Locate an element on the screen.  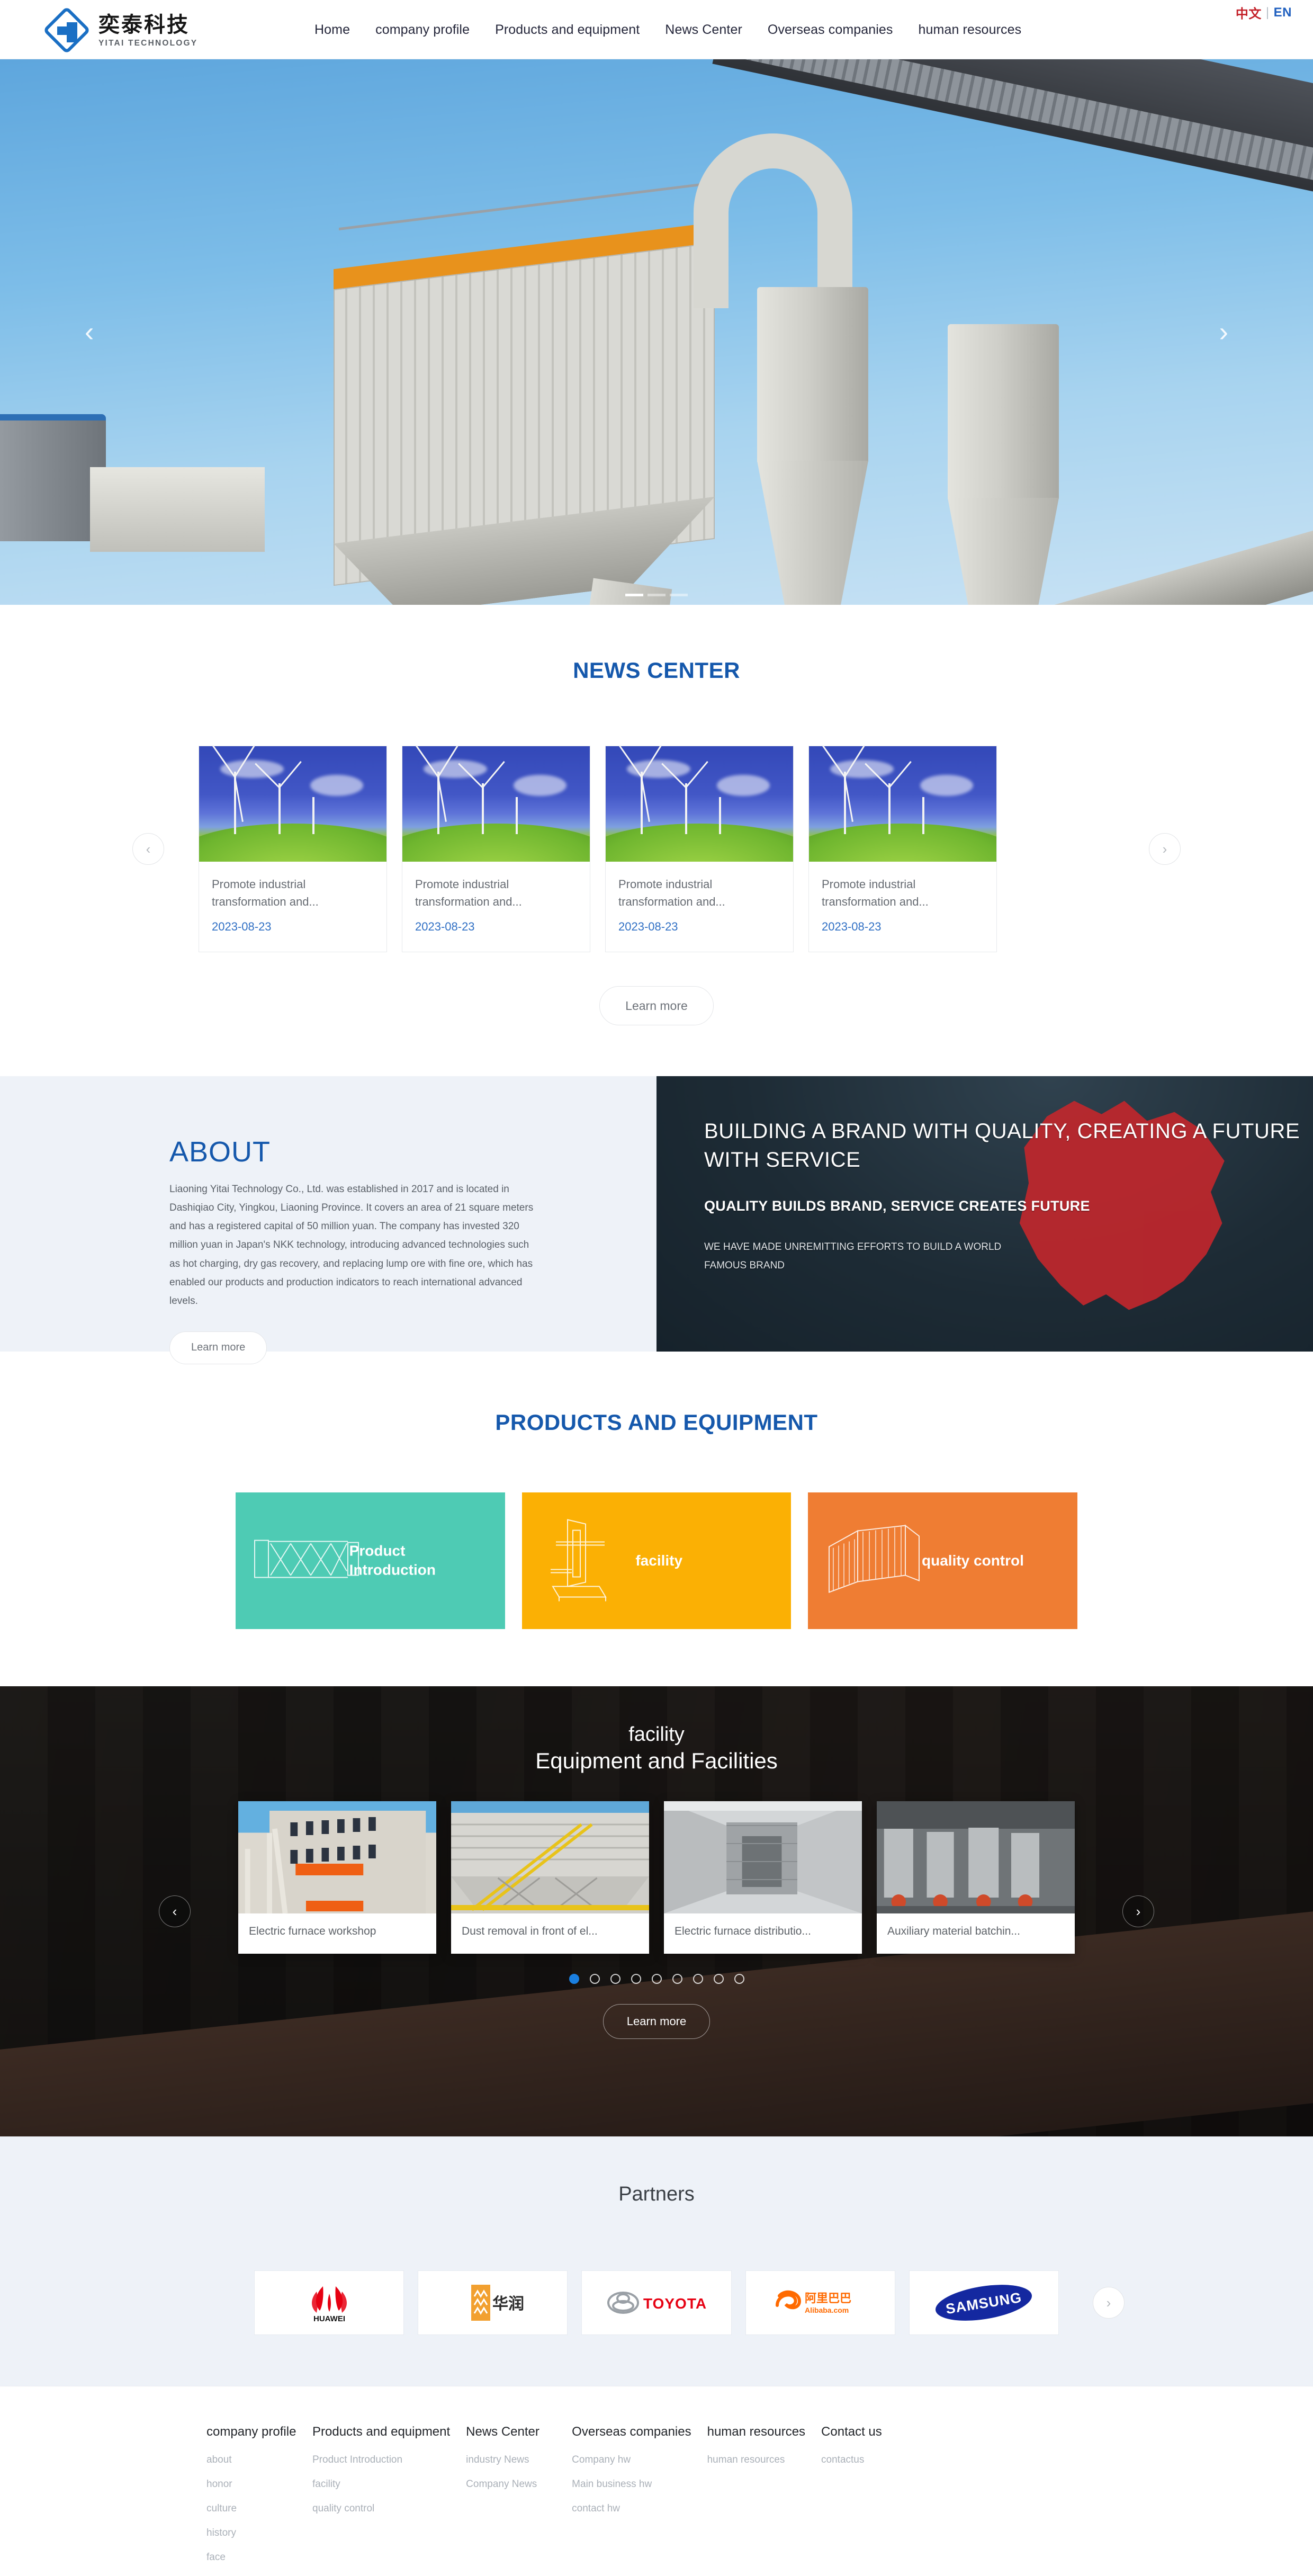
partner-logo-huawei: HUAWEI is located at coordinates (329, 2302).